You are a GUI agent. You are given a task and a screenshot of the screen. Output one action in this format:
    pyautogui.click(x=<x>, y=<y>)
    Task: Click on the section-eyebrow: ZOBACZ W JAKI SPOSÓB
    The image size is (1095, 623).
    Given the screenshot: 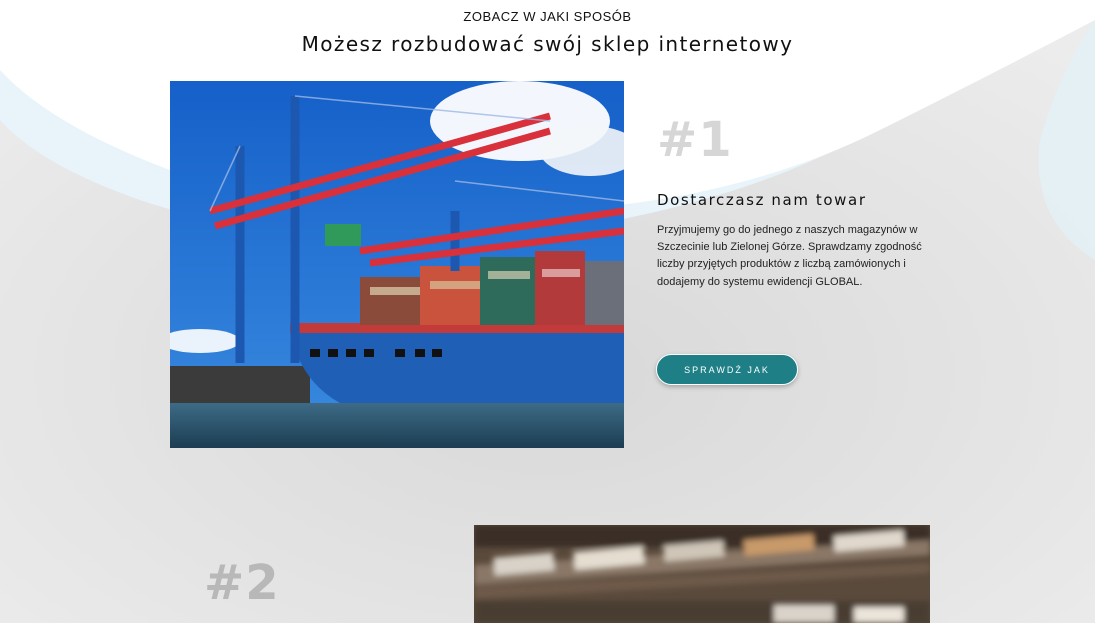 What is the action you would take?
    pyautogui.click(x=547, y=16)
    